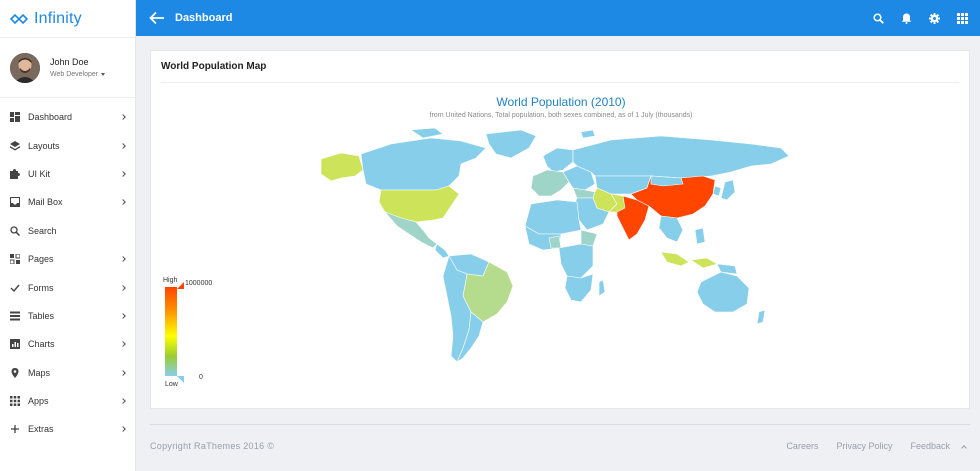 The width and height of the screenshot is (980, 471). What do you see at coordinates (103, 74) in the screenshot?
I see `caret-down-icon` at bounding box center [103, 74].